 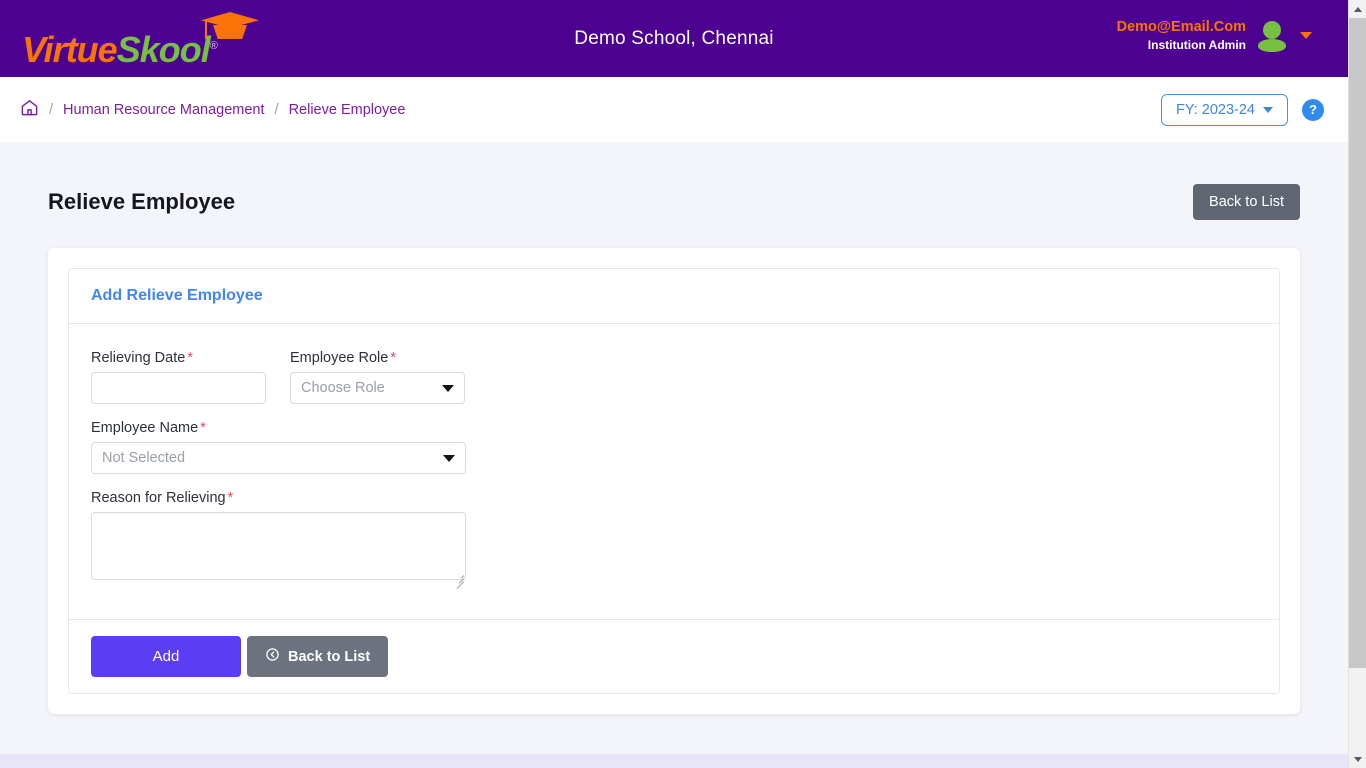 I want to click on page-header: Relieve Employee Back to List, so click(x=674, y=181).